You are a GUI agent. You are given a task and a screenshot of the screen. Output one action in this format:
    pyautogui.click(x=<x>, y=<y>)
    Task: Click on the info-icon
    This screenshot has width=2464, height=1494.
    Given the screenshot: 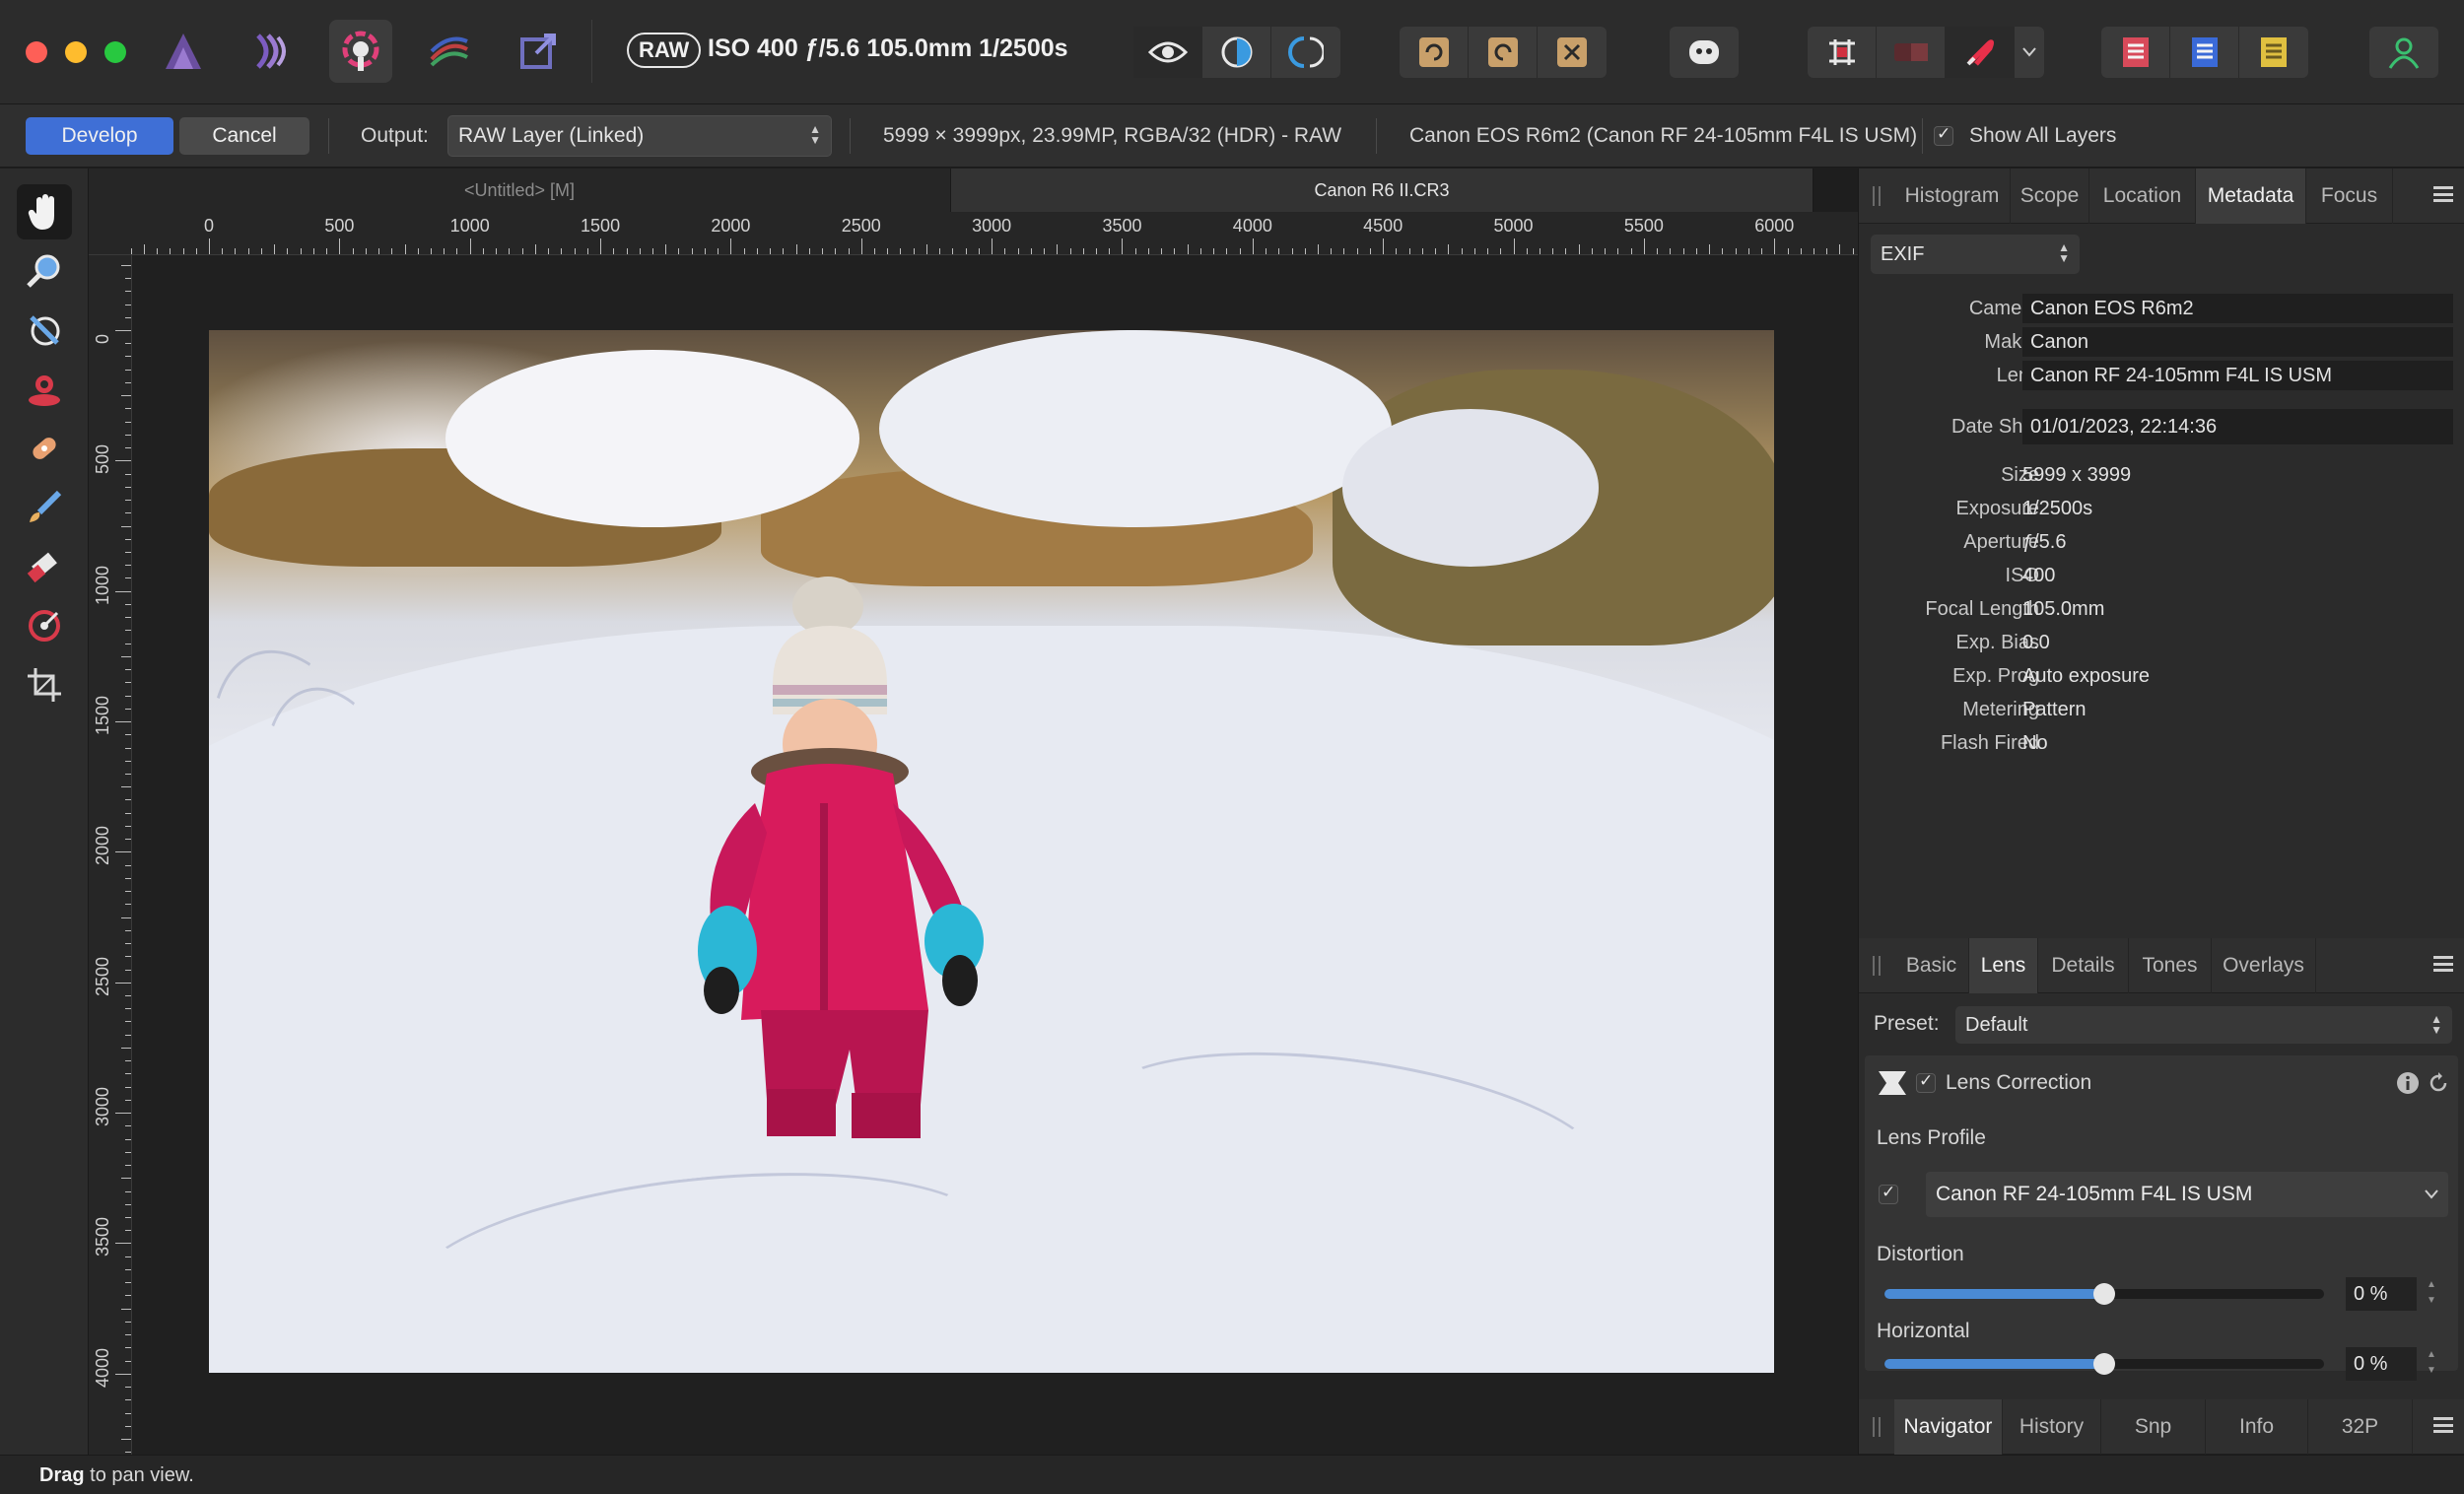 What is the action you would take?
    pyautogui.click(x=2408, y=1083)
    